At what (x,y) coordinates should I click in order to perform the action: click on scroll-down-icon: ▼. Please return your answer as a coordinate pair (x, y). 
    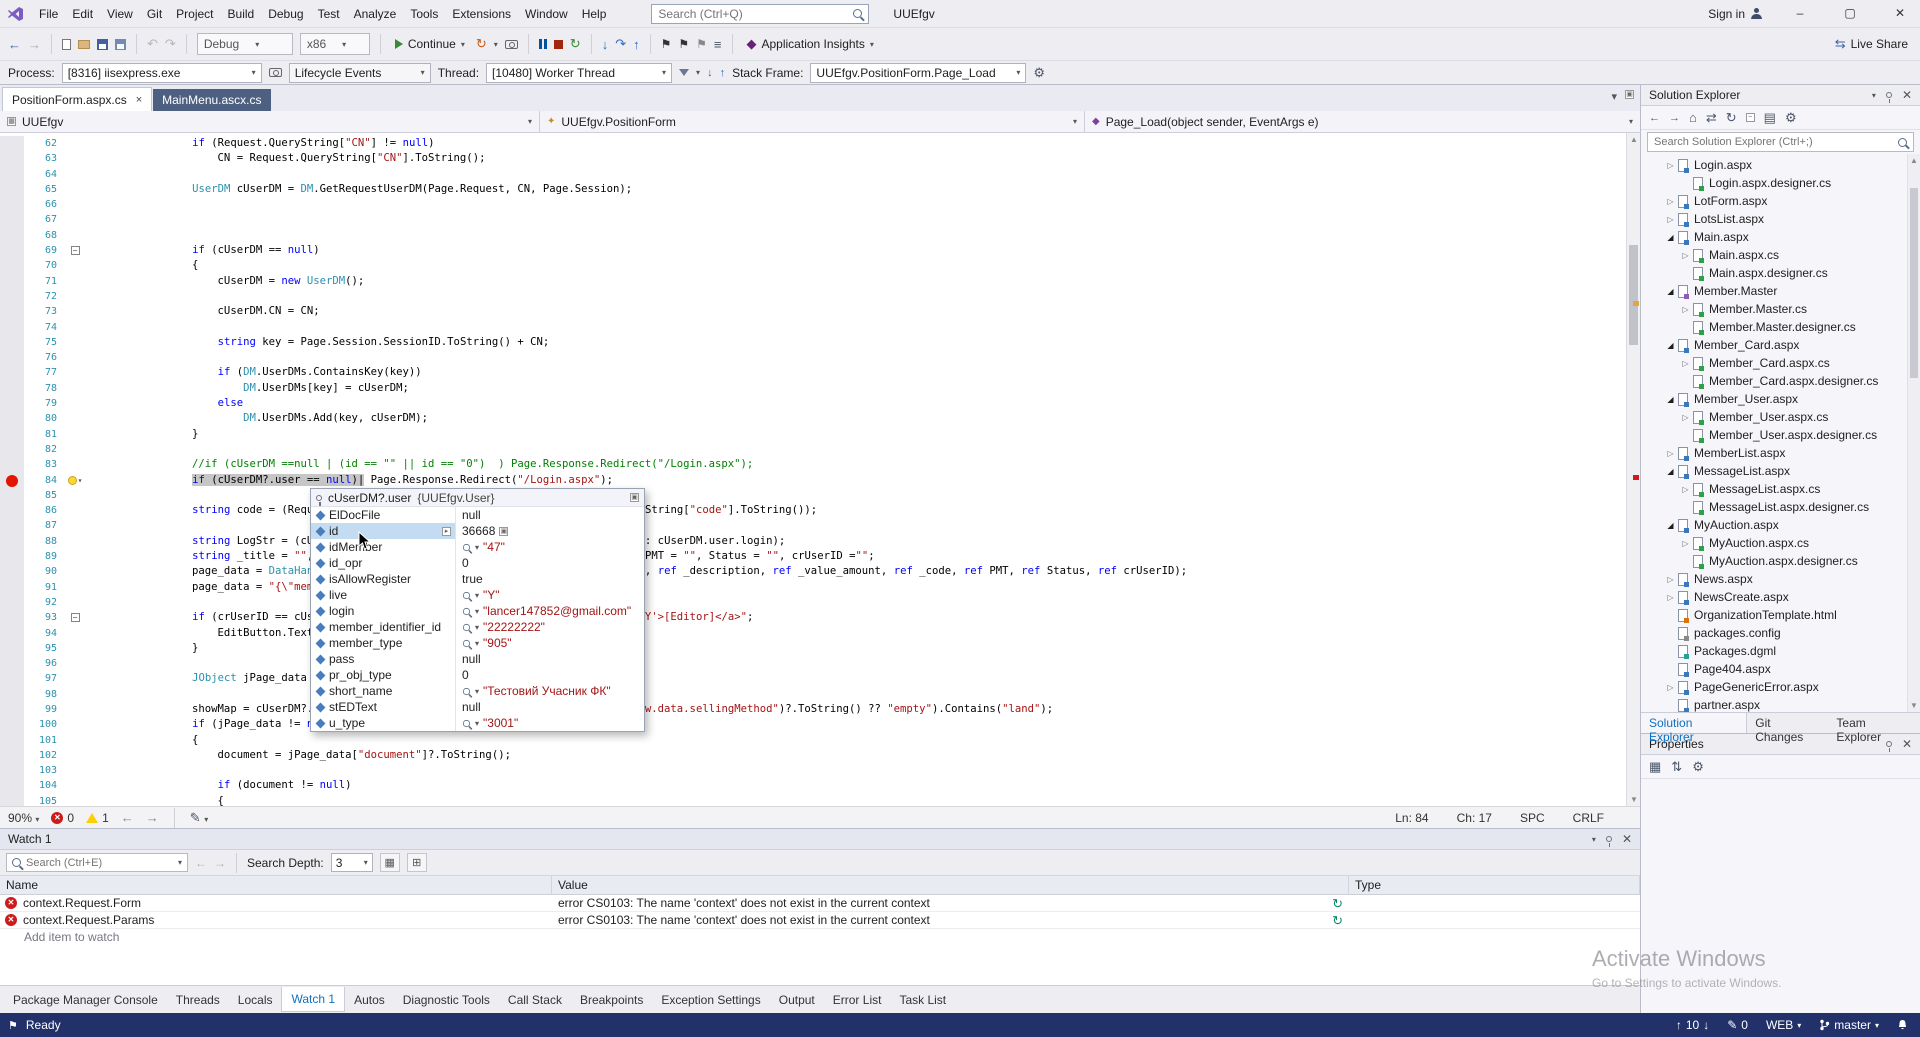
    Looking at the image, I should click on (1634, 799).